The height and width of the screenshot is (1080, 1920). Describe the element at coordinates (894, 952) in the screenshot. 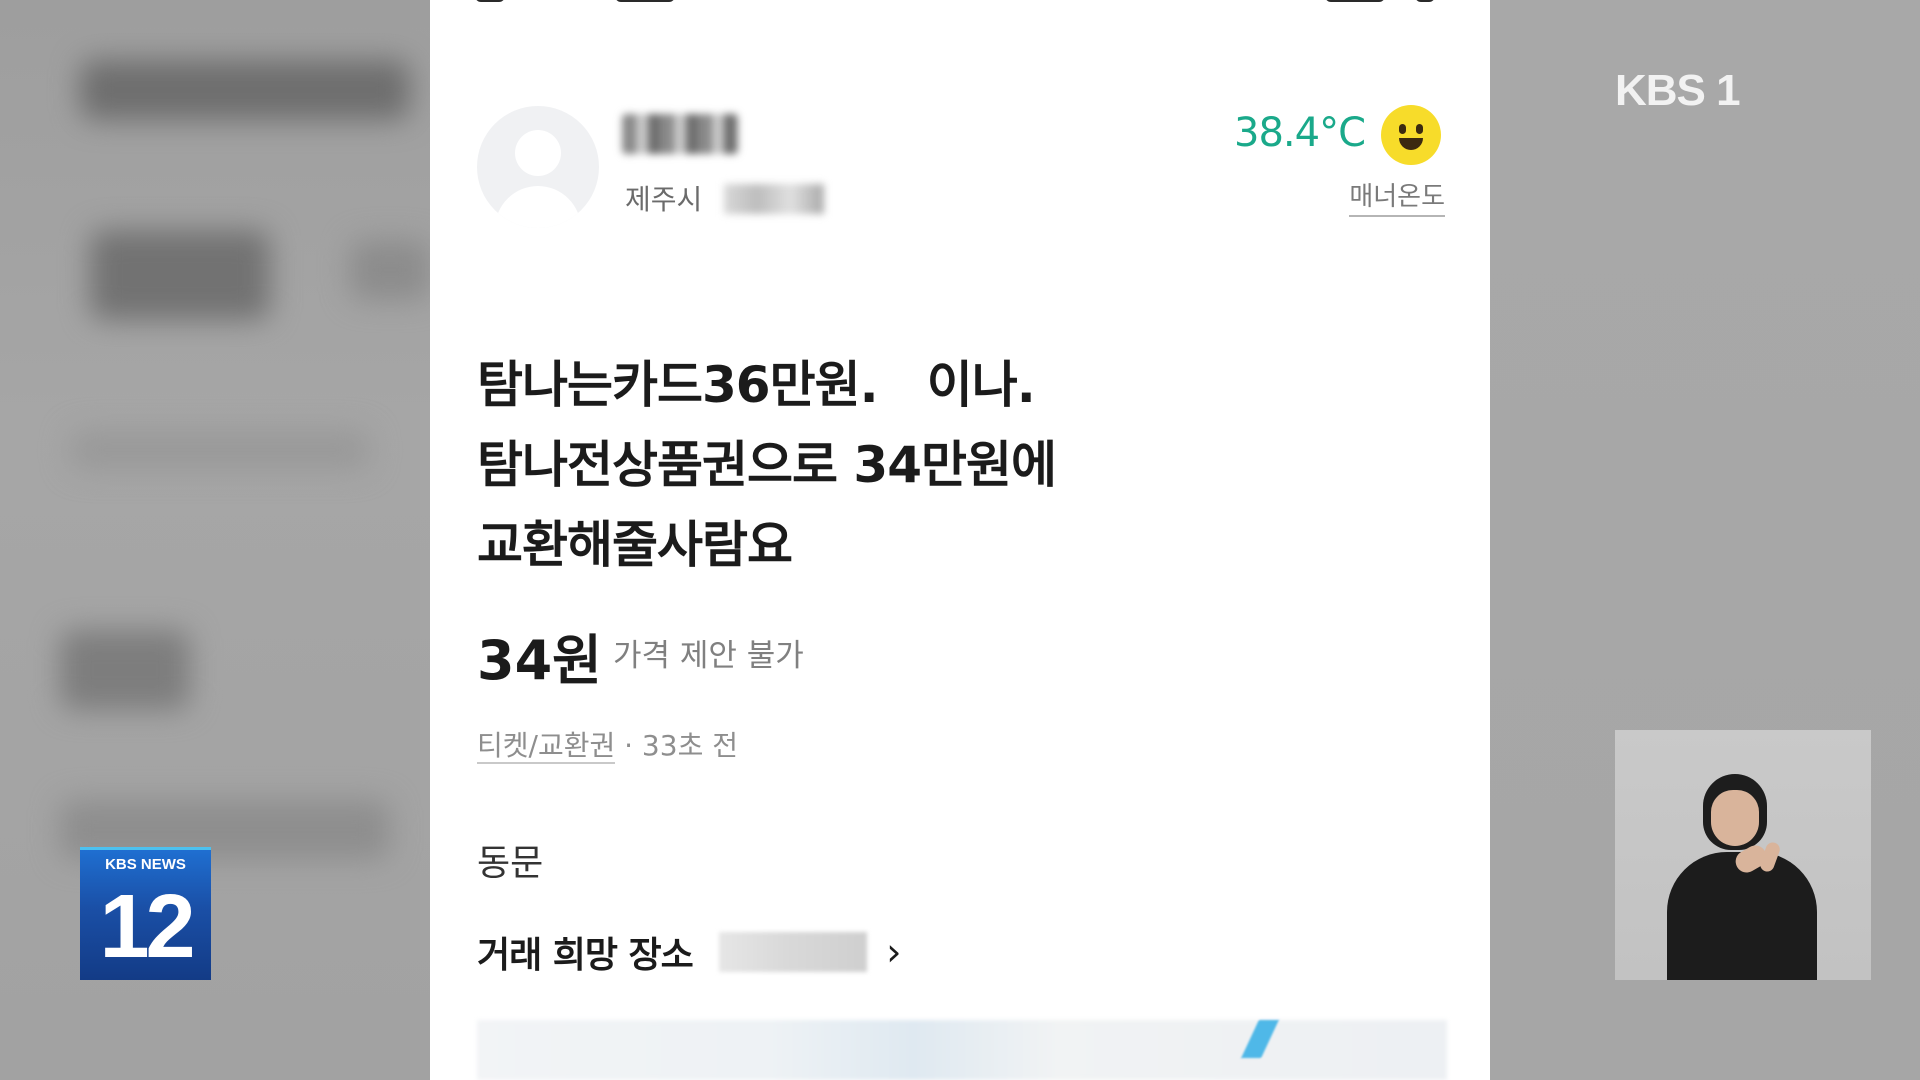

I see `chevron-right-icon: ›` at that location.